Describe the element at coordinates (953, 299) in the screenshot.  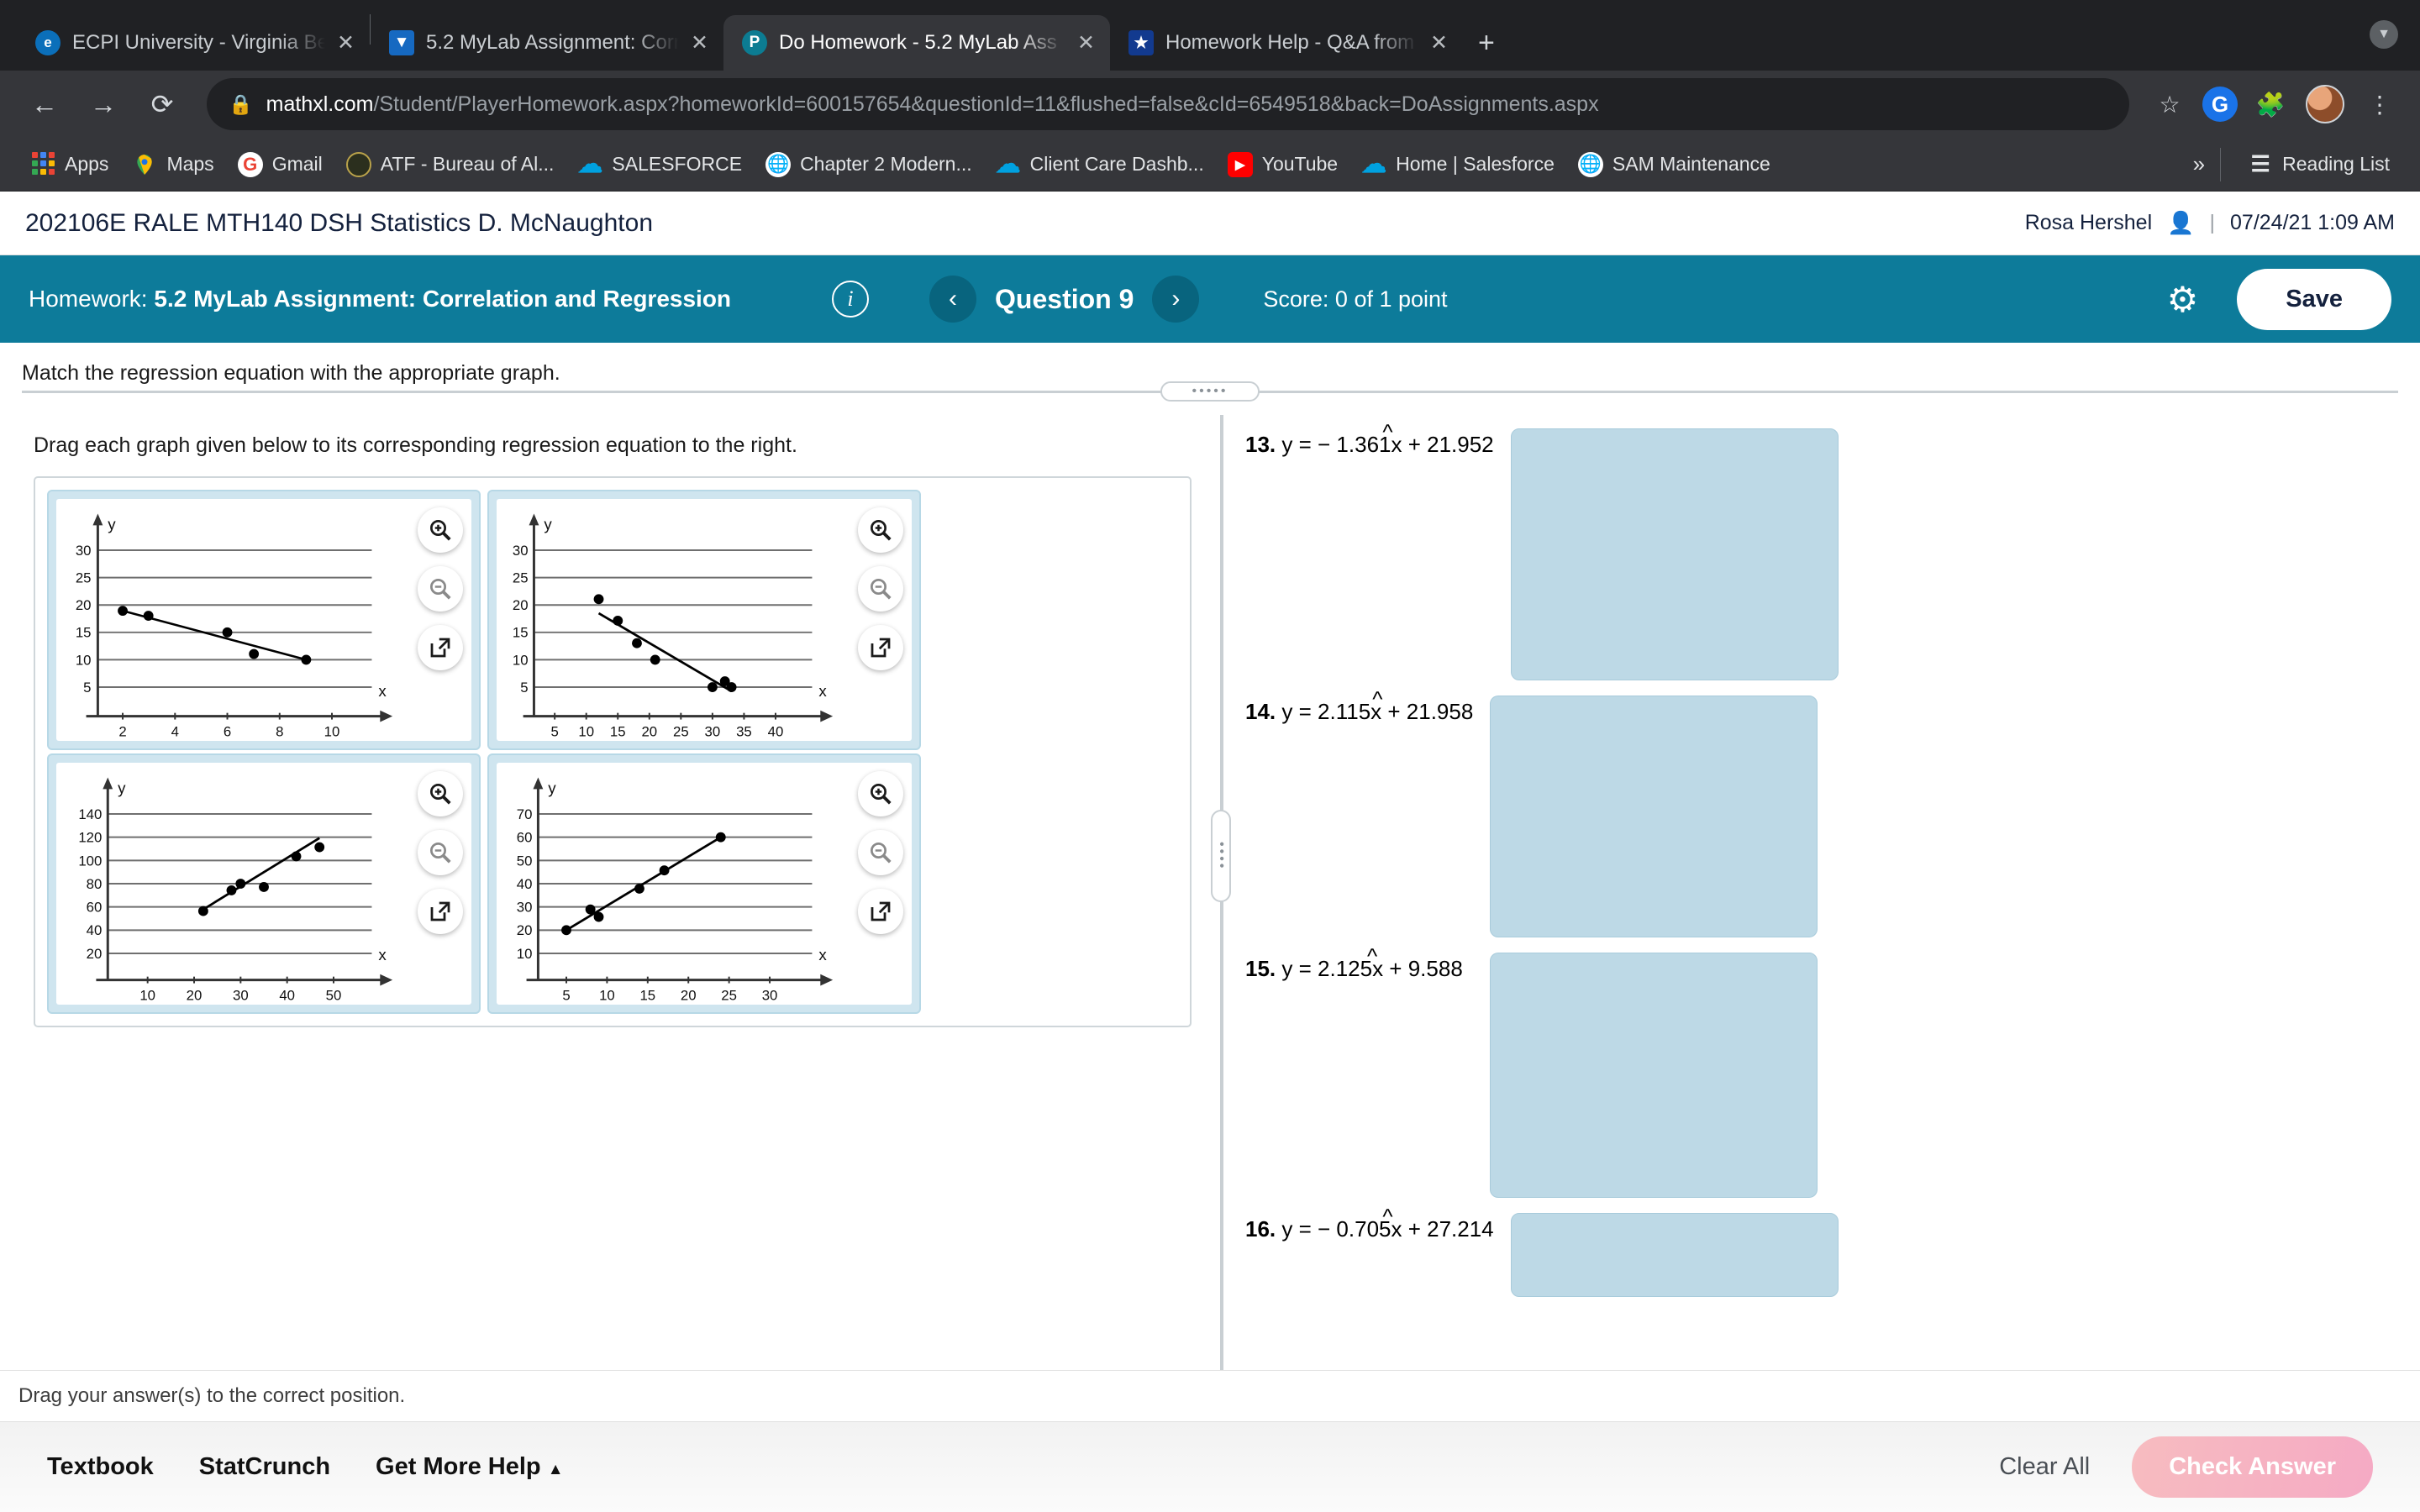
I see `prev-question-button: ‹` at that location.